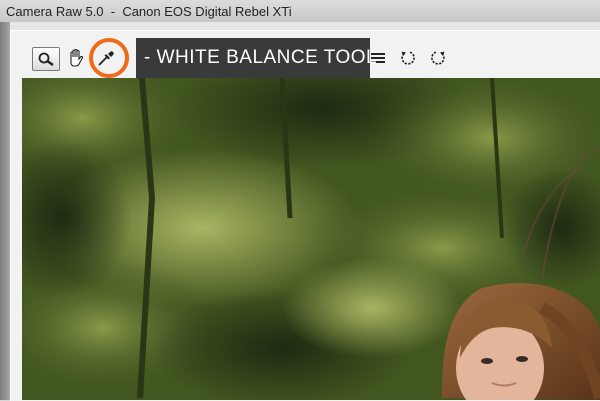 The height and width of the screenshot is (401, 600). What do you see at coordinates (256, 58) in the screenshot?
I see `tool-callout-label: - WHITE BALANCE TOOL` at bounding box center [256, 58].